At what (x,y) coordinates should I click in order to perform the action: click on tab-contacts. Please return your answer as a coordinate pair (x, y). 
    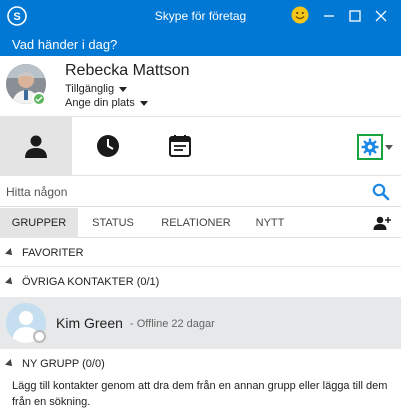
    Looking at the image, I should click on (36, 146).